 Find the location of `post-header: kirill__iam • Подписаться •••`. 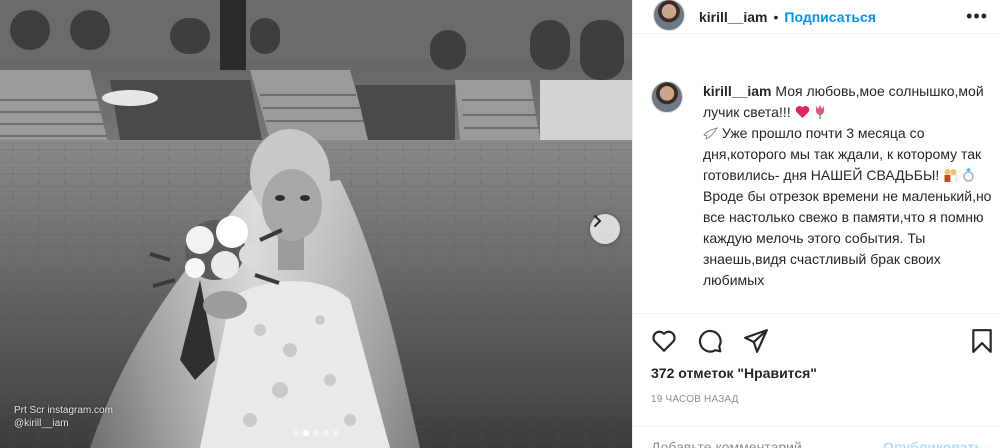

post-header: kirill__iam • Подписаться ••• is located at coordinates (816, 17).